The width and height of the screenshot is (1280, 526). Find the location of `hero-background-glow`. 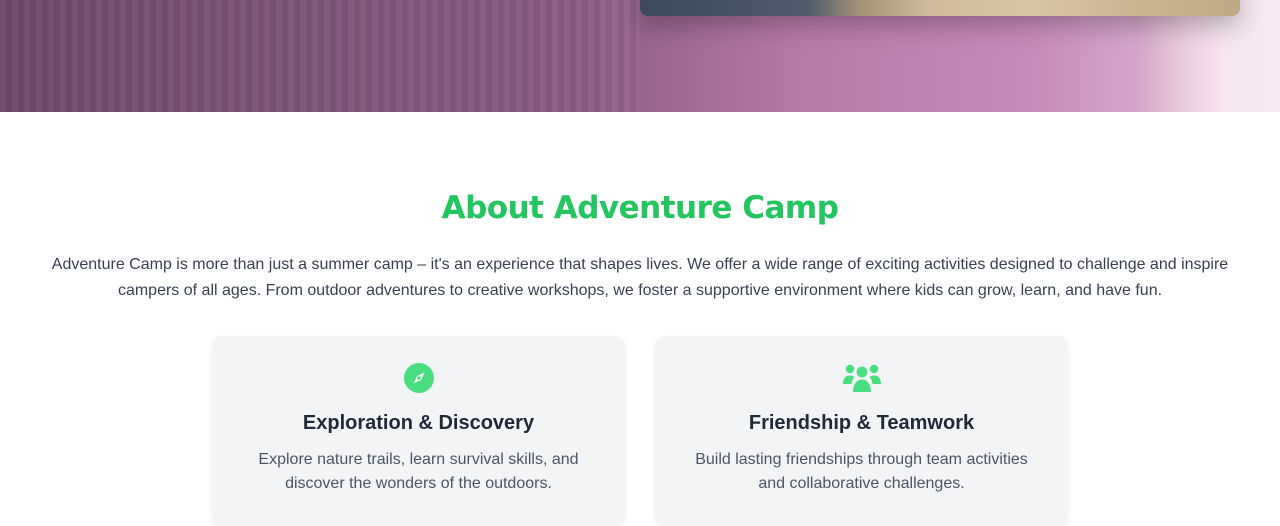

hero-background-glow is located at coordinates (1210, 56).